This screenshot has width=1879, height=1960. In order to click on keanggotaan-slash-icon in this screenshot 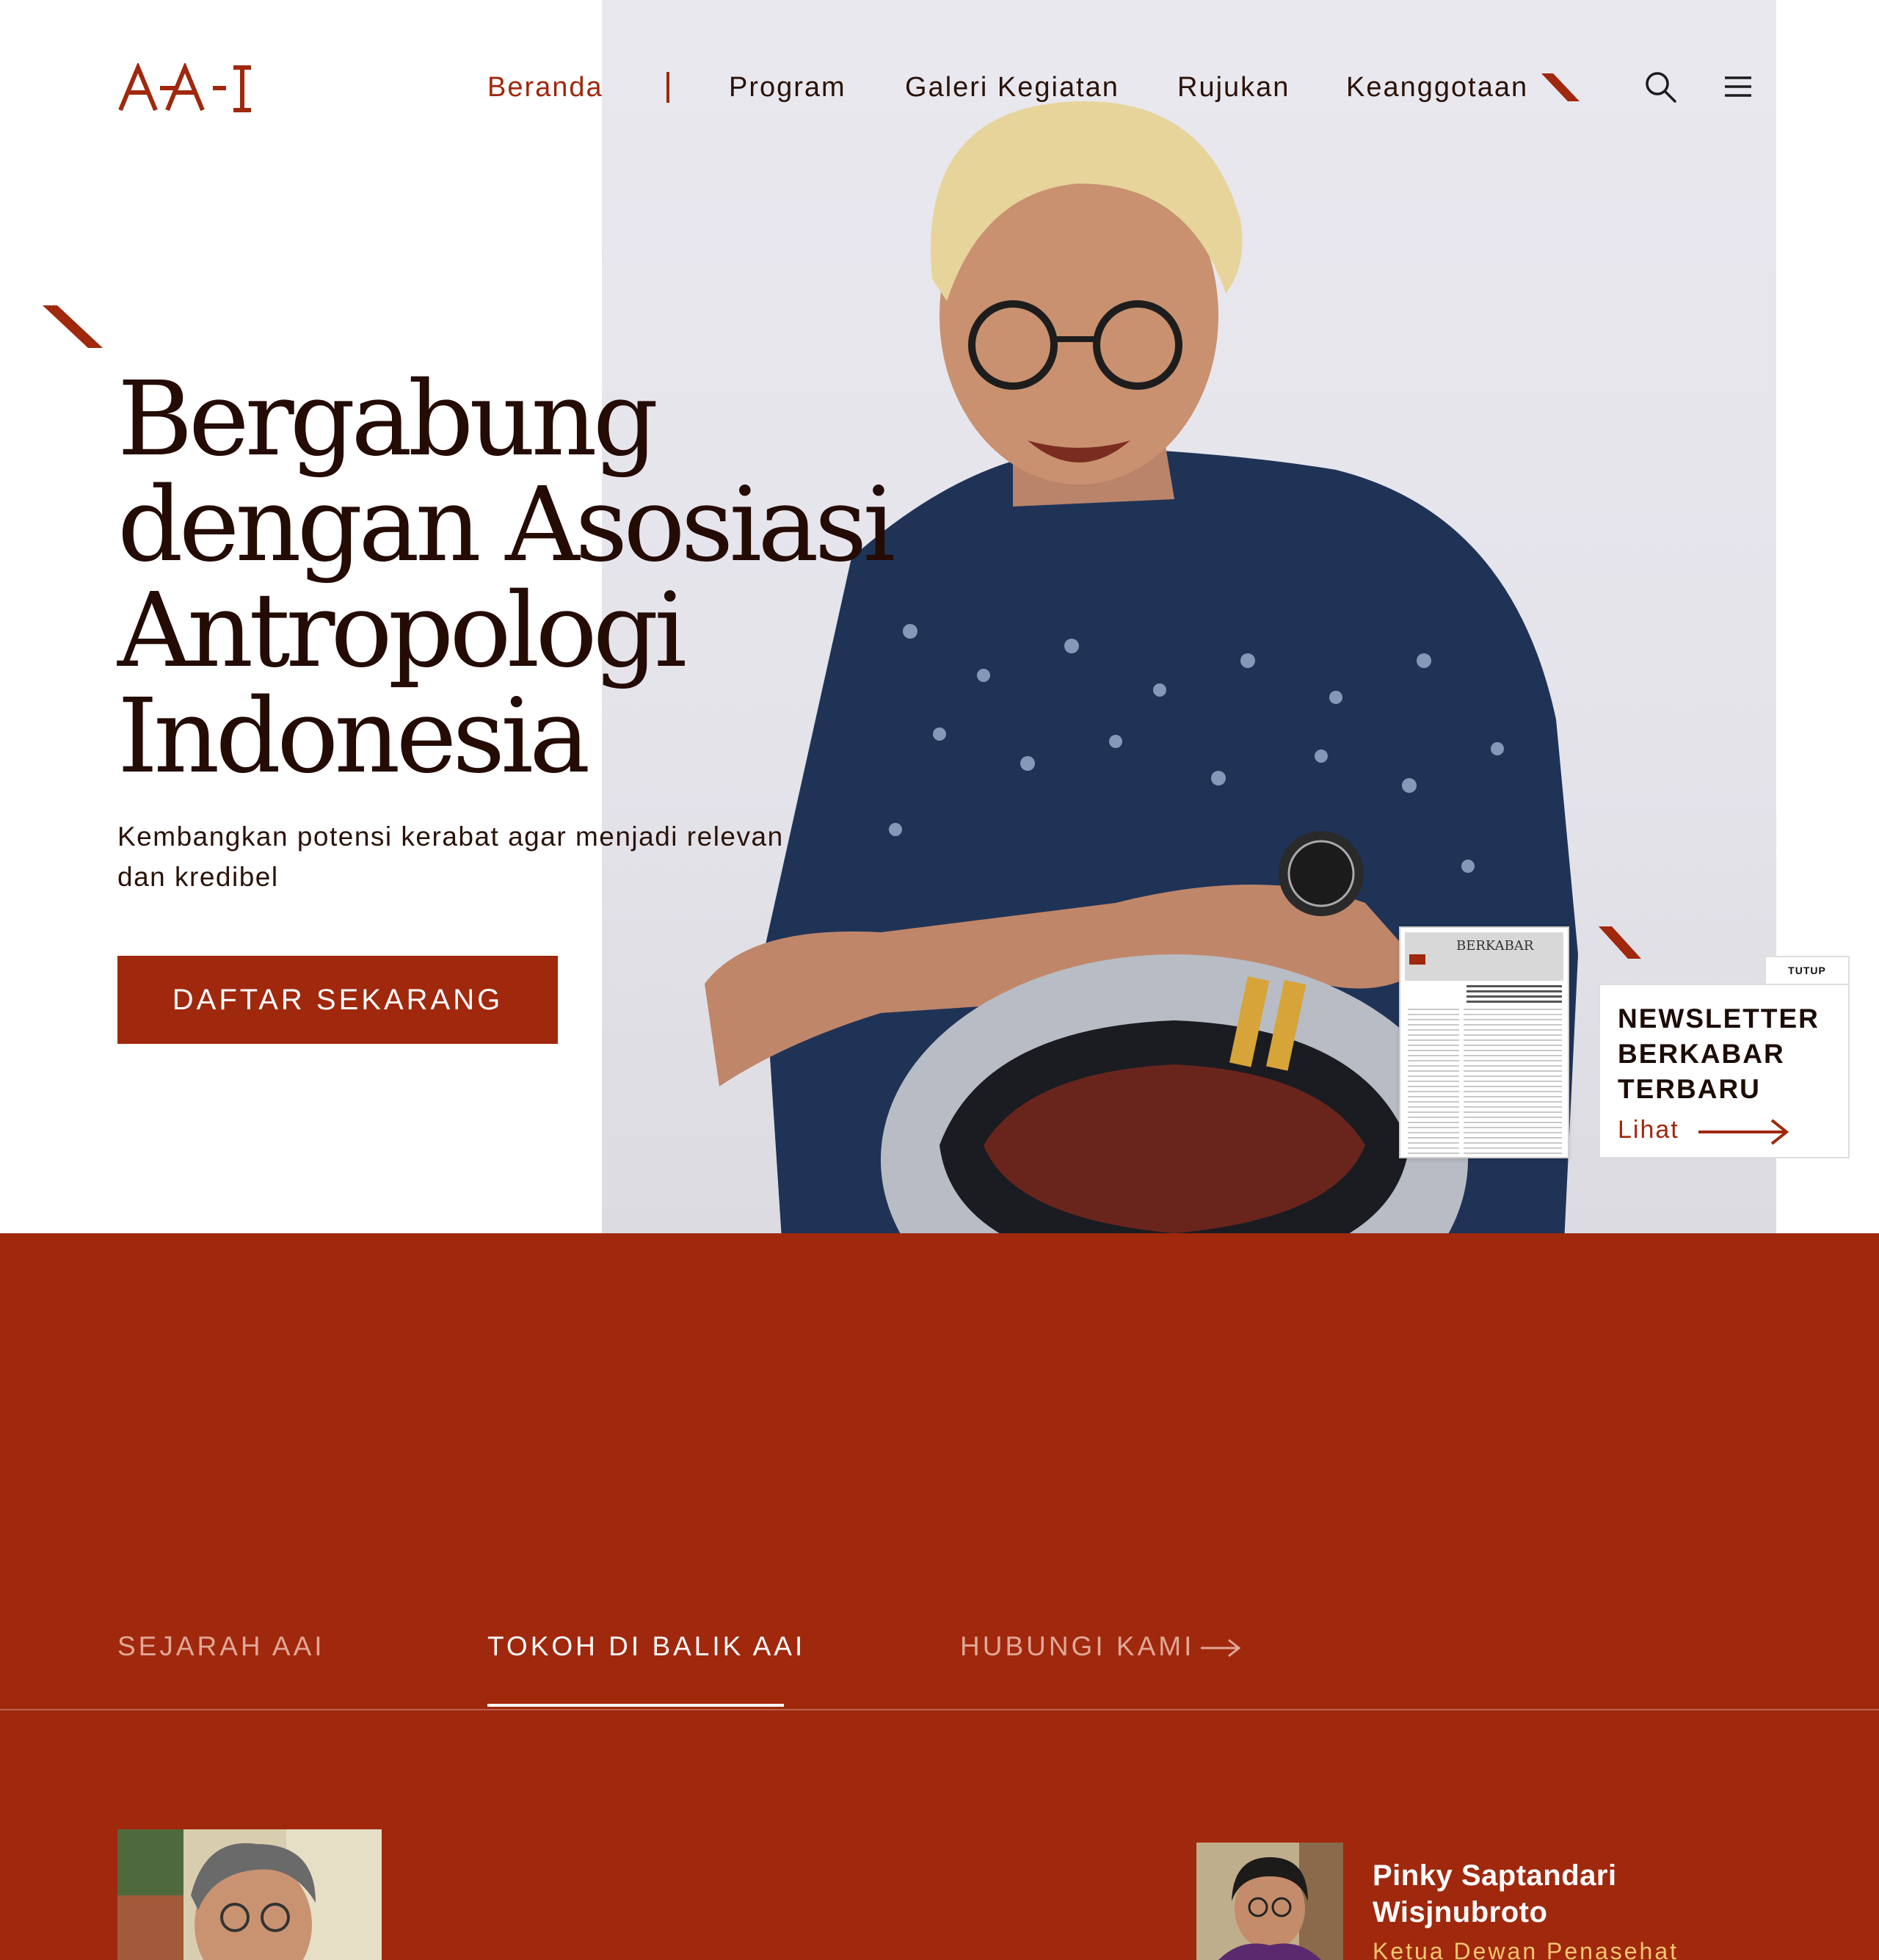, I will do `click(1560, 87)`.